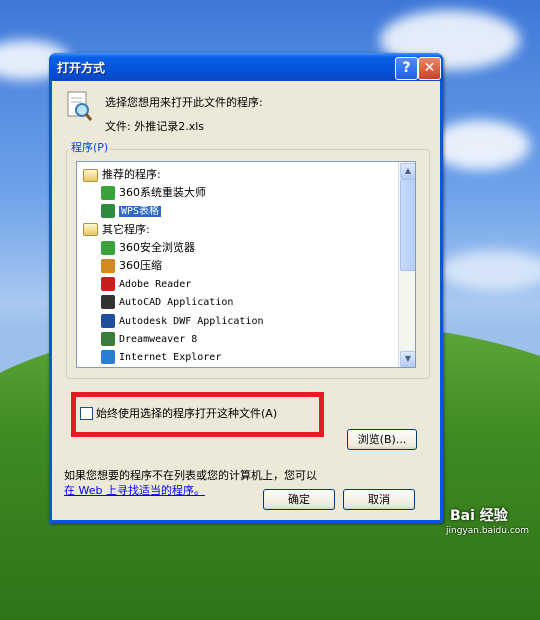  I want to click on list-item: Dreamweaver 8, so click(149, 338).